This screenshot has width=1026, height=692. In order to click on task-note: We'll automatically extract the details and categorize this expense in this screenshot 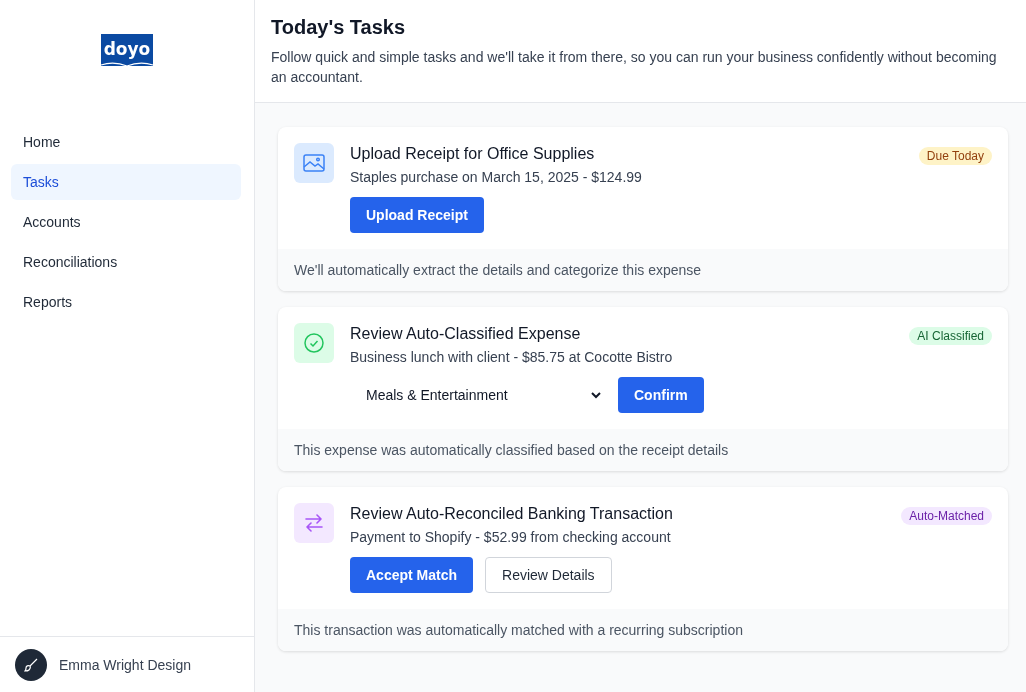, I will do `click(643, 270)`.